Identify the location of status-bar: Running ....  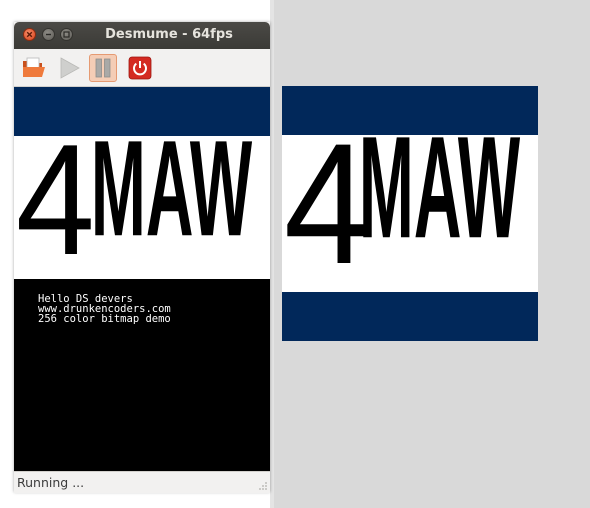
(142, 482).